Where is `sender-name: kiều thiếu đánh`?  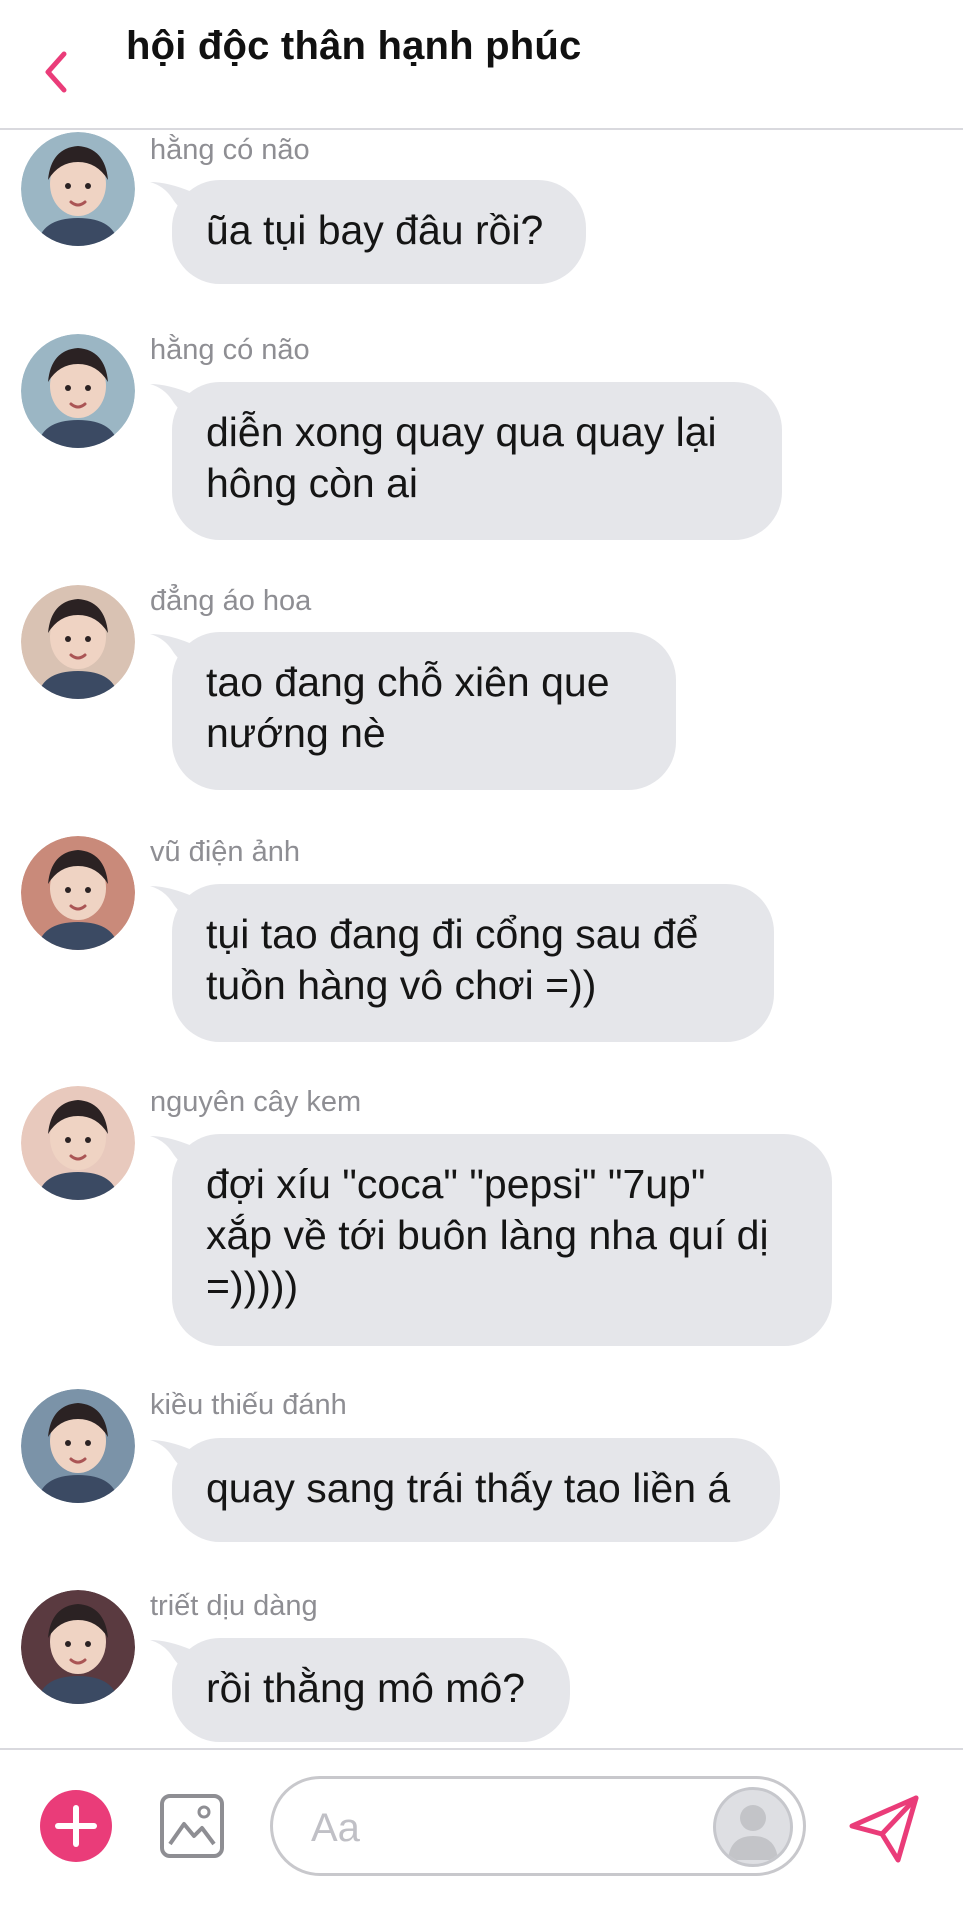
sender-name: kiều thiếu đánh is located at coordinates (248, 1405).